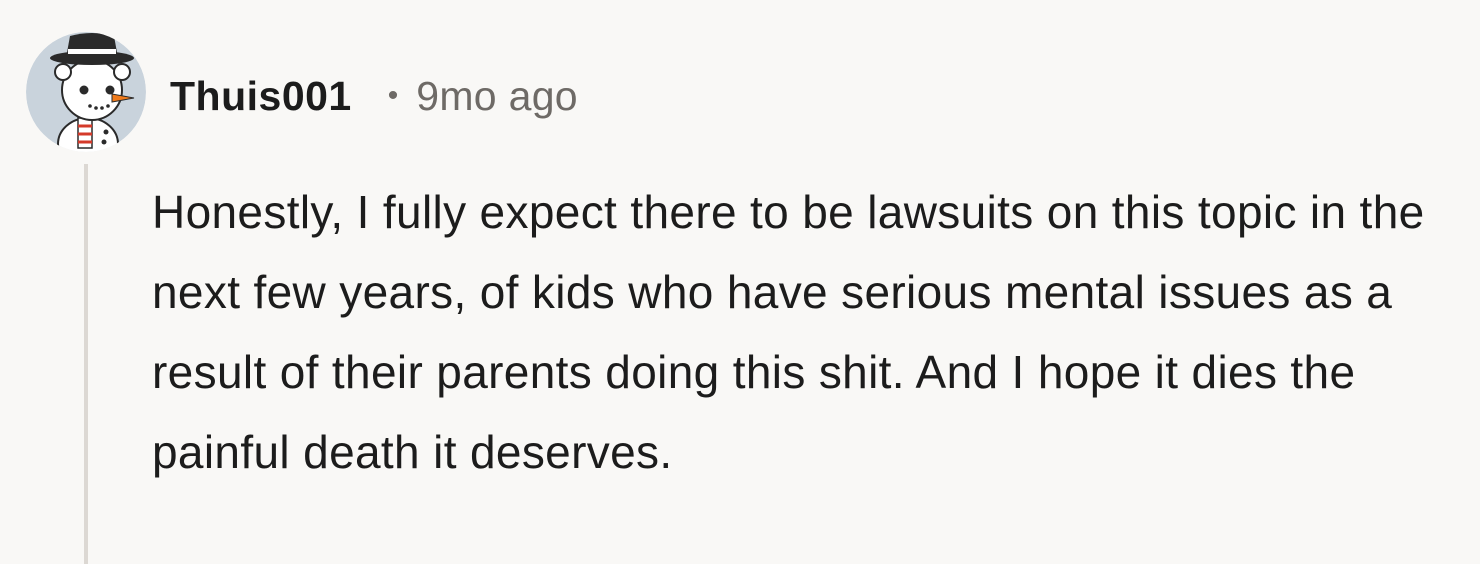 This screenshot has width=1480, height=564. What do you see at coordinates (86, 364) in the screenshot?
I see `thread-line` at bounding box center [86, 364].